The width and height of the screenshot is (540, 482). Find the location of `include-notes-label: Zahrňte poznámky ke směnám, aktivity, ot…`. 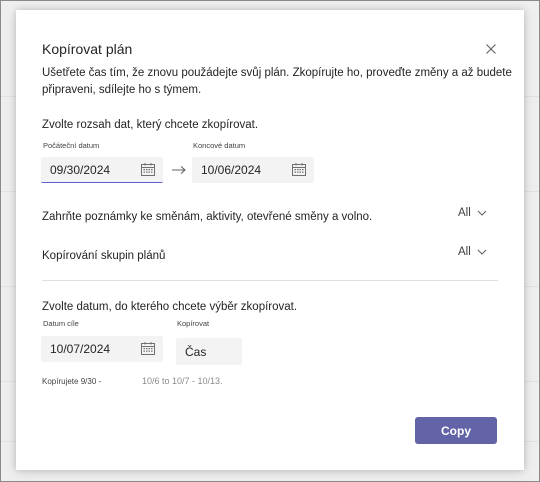

include-notes-label: Zahrňte poznámky ke směnám, aktivity, ot… is located at coordinates (207, 217).